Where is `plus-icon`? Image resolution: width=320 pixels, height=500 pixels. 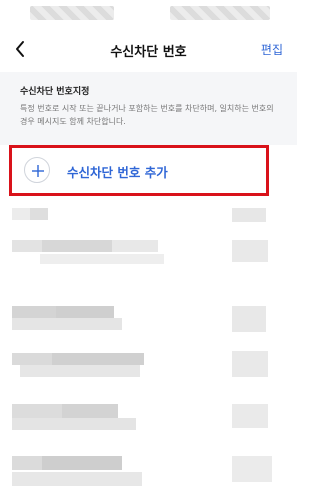
plus-icon is located at coordinates (38, 171).